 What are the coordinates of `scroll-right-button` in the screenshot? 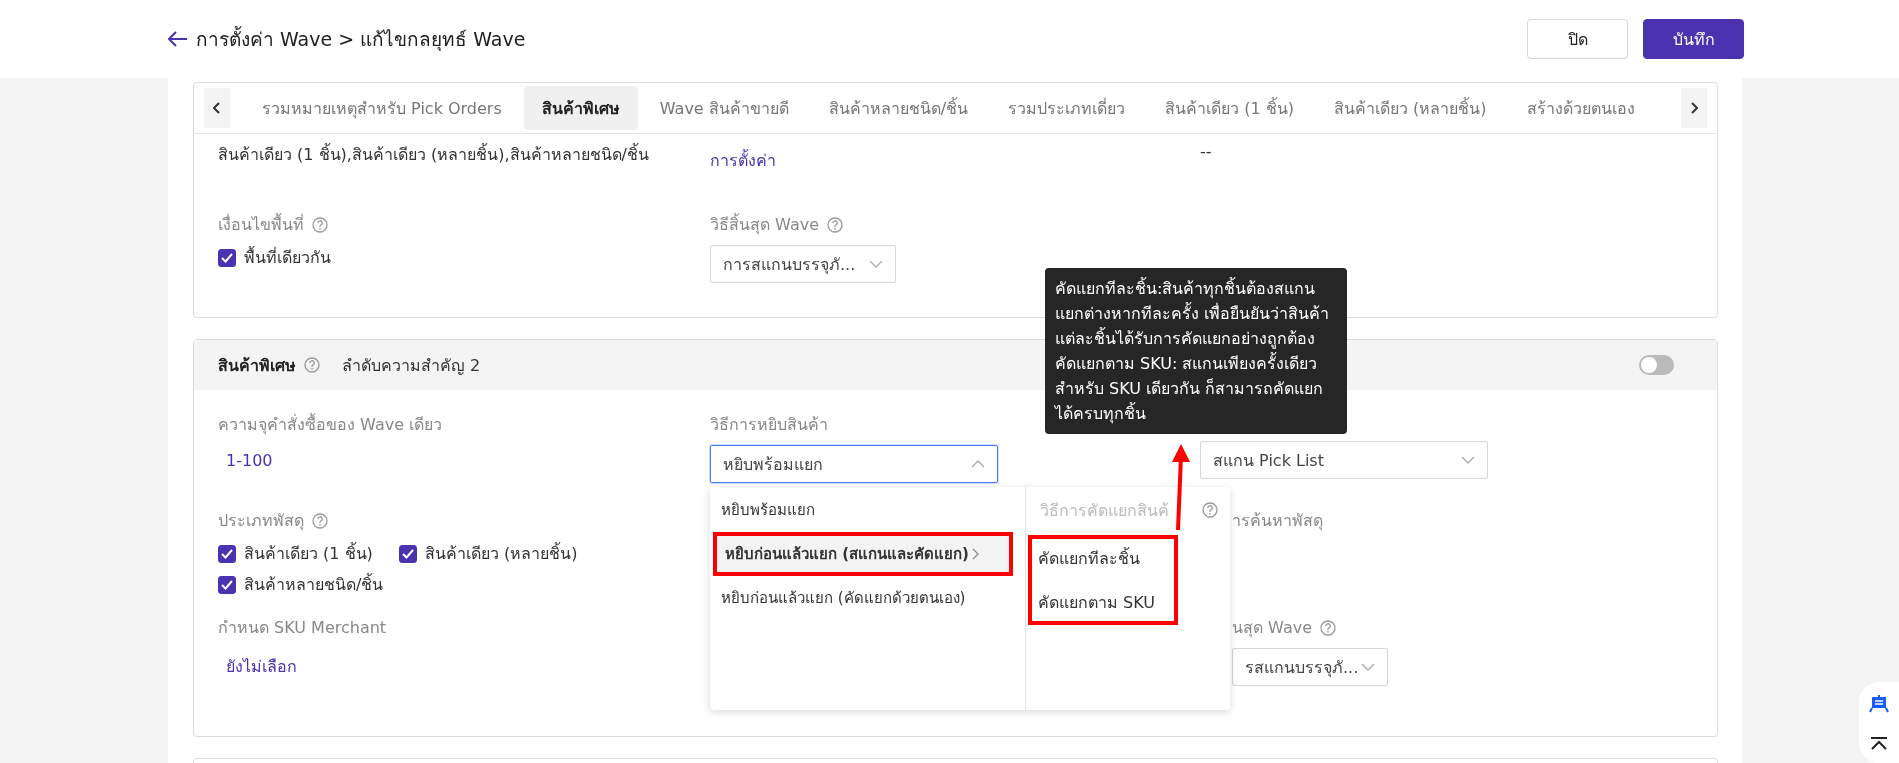 It's located at (1694, 108).